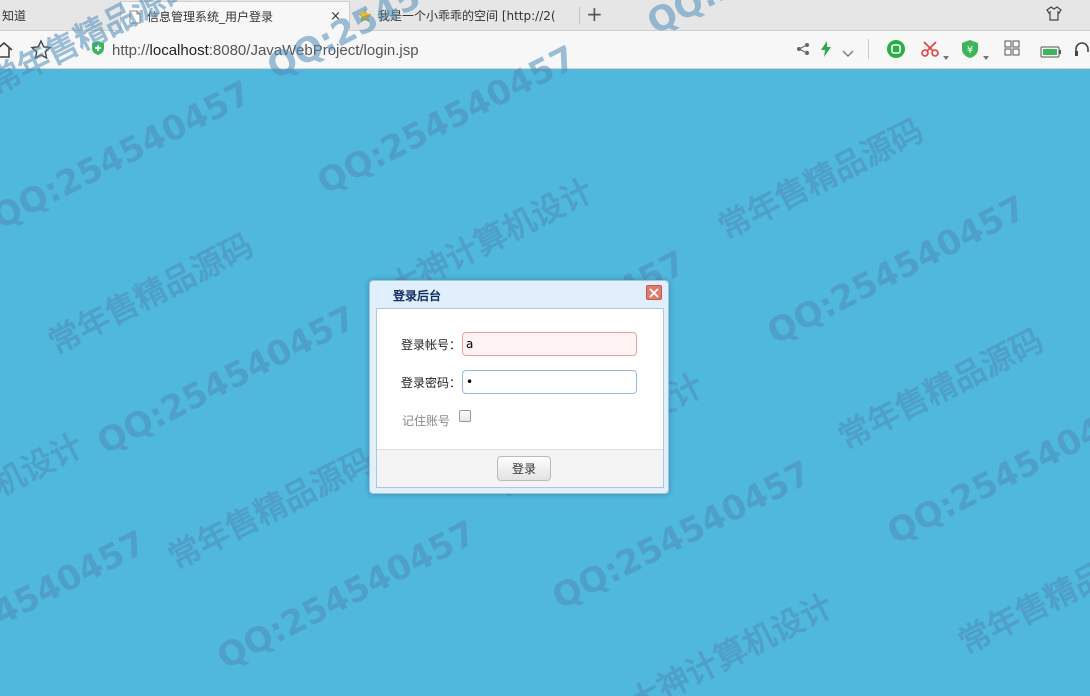 The height and width of the screenshot is (696, 1090). What do you see at coordinates (14, 16) in the screenshot?
I see `tab-title: 知道` at bounding box center [14, 16].